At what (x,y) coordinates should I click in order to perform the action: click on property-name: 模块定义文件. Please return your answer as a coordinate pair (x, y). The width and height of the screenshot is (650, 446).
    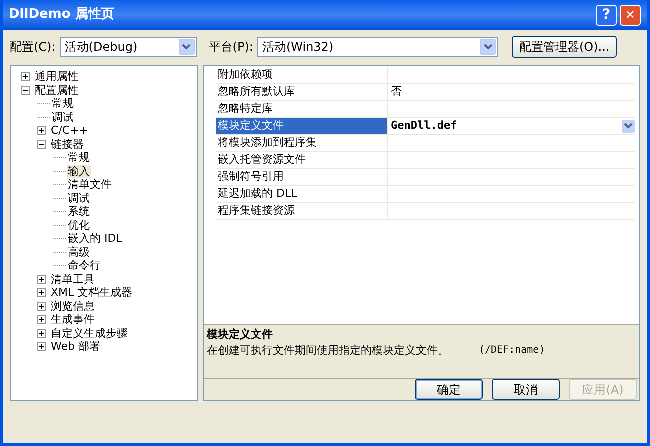
    Looking at the image, I should click on (302, 126).